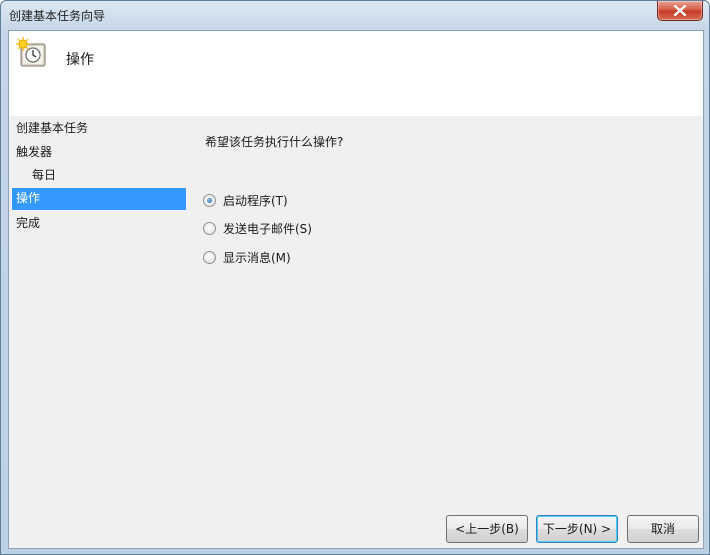  What do you see at coordinates (577, 529) in the screenshot?
I see `next-button: 下一步(N) >` at bounding box center [577, 529].